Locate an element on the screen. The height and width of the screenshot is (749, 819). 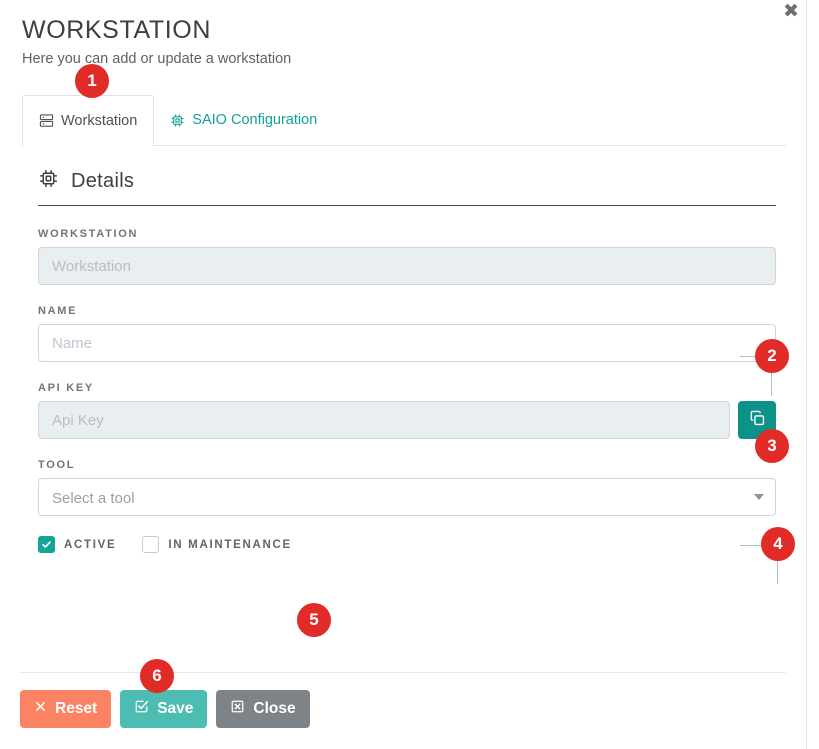
details-section: Details is located at coordinates (407, 187).